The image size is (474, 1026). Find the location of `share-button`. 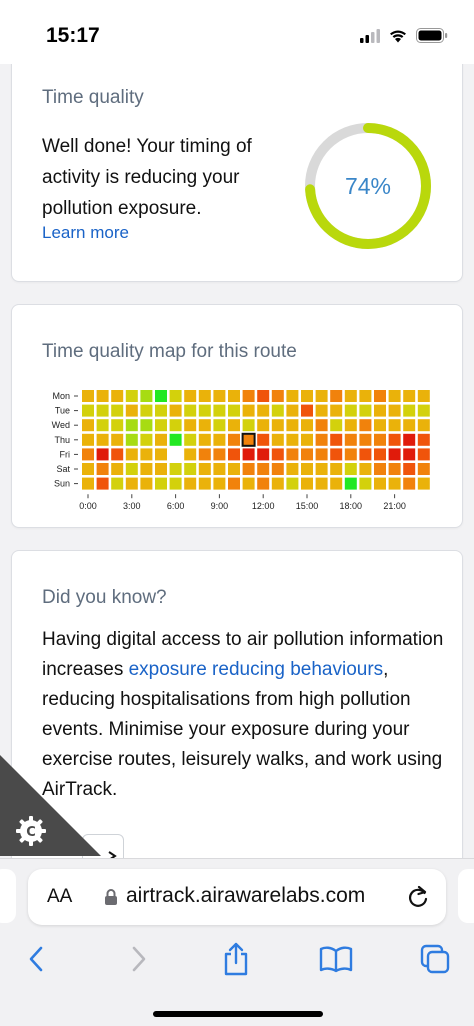

share-button is located at coordinates (236, 959).